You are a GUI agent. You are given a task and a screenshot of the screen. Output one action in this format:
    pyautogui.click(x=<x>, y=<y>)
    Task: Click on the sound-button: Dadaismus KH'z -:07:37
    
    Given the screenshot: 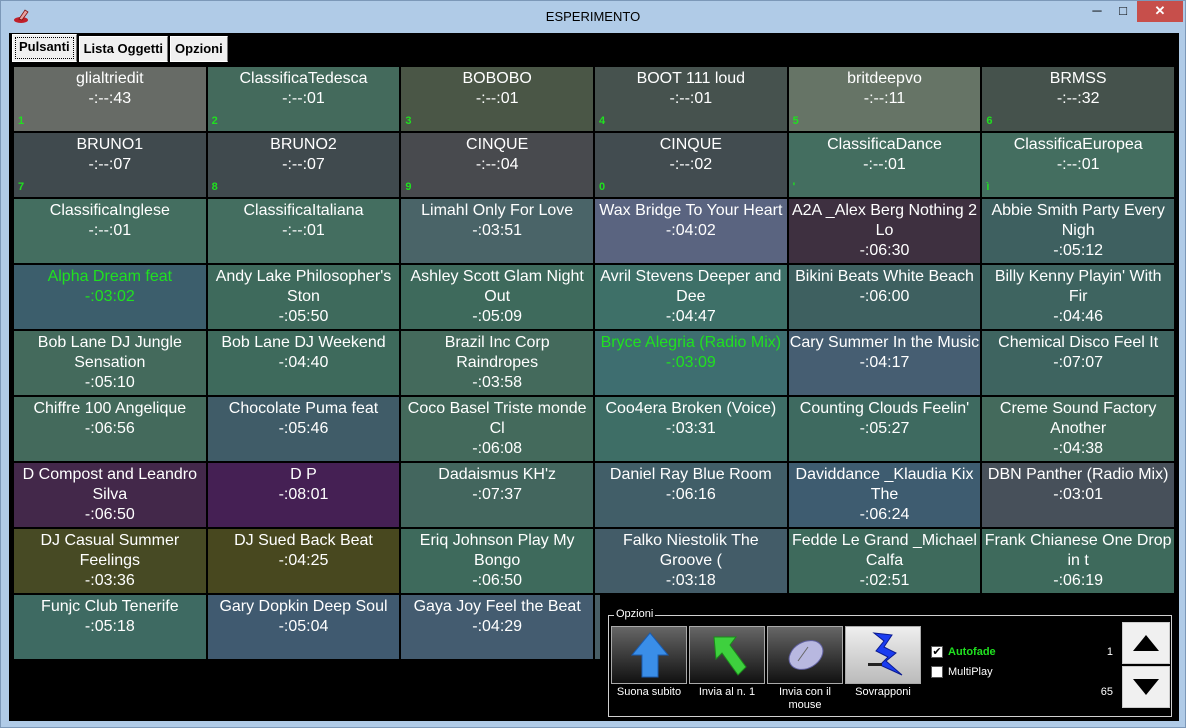 What is the action you would take?
    pyautogui.click(x=497, y=495)
    